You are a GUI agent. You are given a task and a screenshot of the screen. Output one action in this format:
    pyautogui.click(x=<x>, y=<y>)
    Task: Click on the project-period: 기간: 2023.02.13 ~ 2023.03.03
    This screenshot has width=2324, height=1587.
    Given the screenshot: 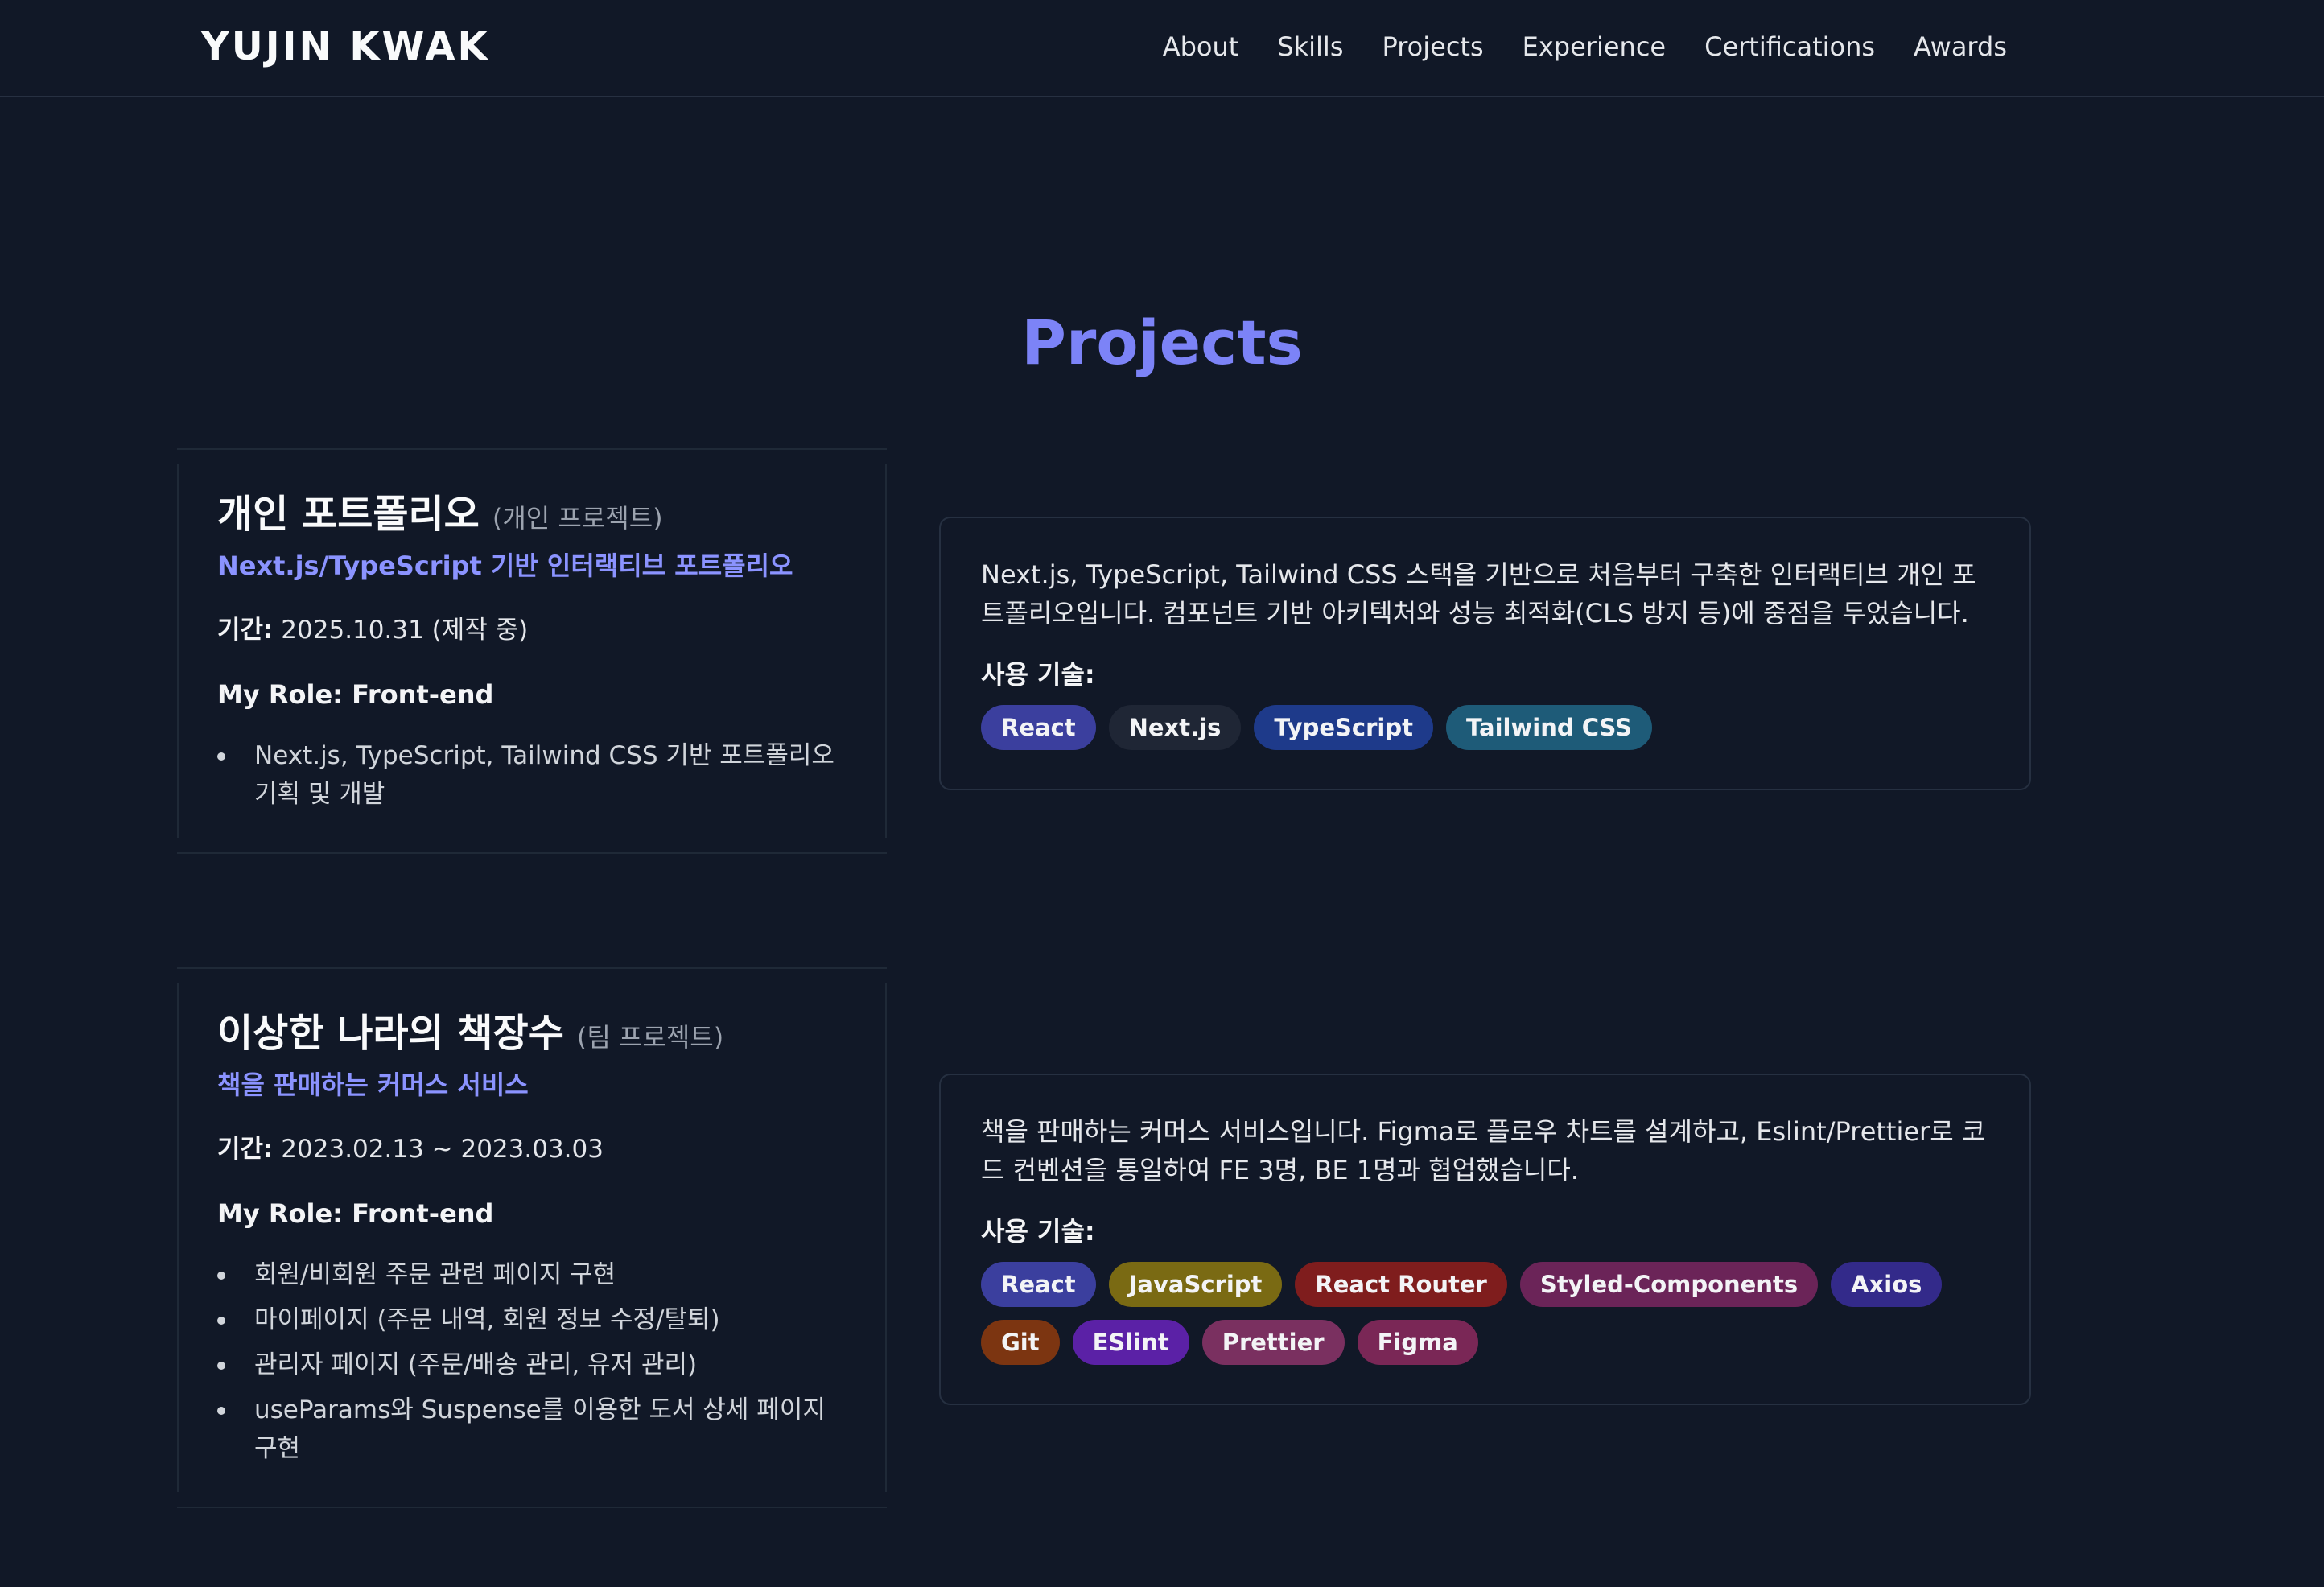 What is the action you would take?
    pyautogui.click(x=532, y=1149)
    